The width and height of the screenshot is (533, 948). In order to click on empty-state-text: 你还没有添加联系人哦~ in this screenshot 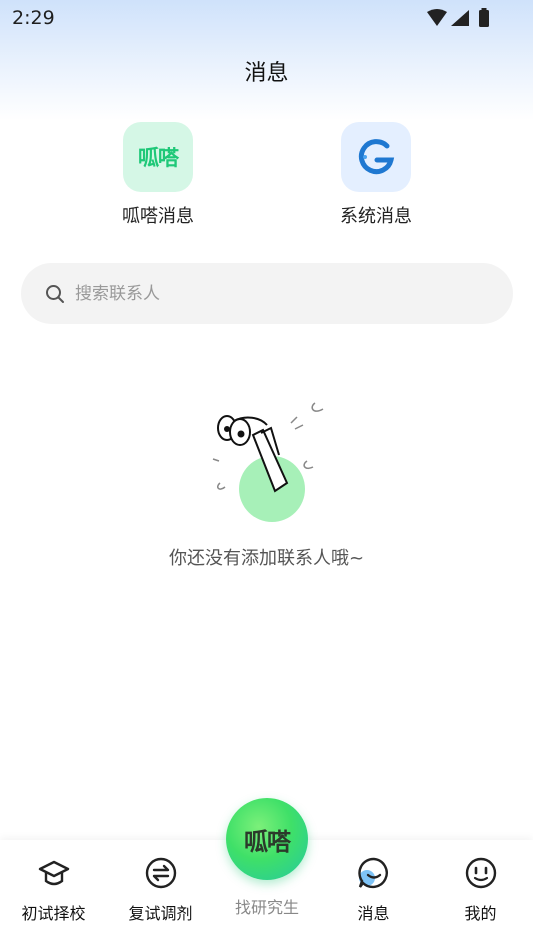, I will do `click(266, 558)`.